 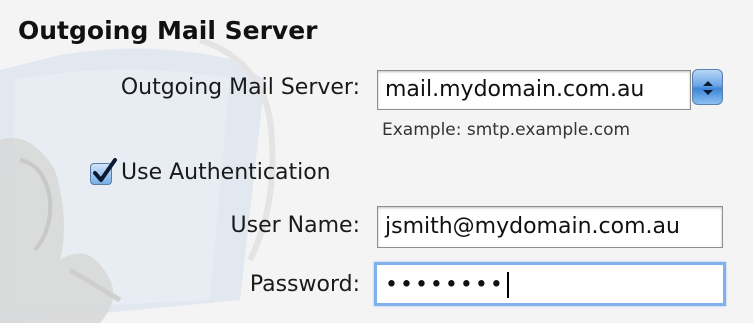 What do you see at coordinates (226, 172) in the screenshot?
I see `use-authentication-label: Use Authentication` at bounding box center [226, 172].